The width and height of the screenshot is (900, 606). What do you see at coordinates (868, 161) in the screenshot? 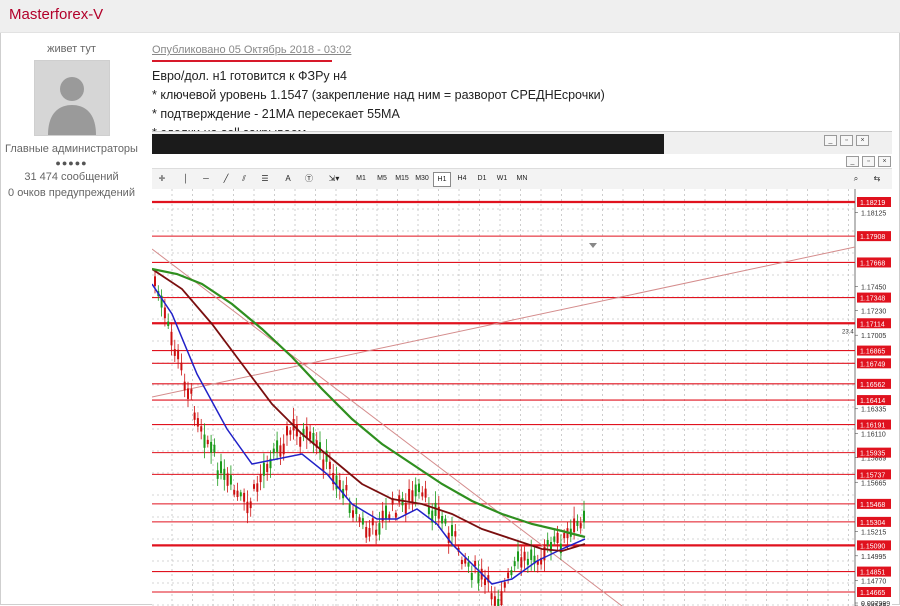
I see `chart-restore-icon: ▫` at bounding box center [868, 161].